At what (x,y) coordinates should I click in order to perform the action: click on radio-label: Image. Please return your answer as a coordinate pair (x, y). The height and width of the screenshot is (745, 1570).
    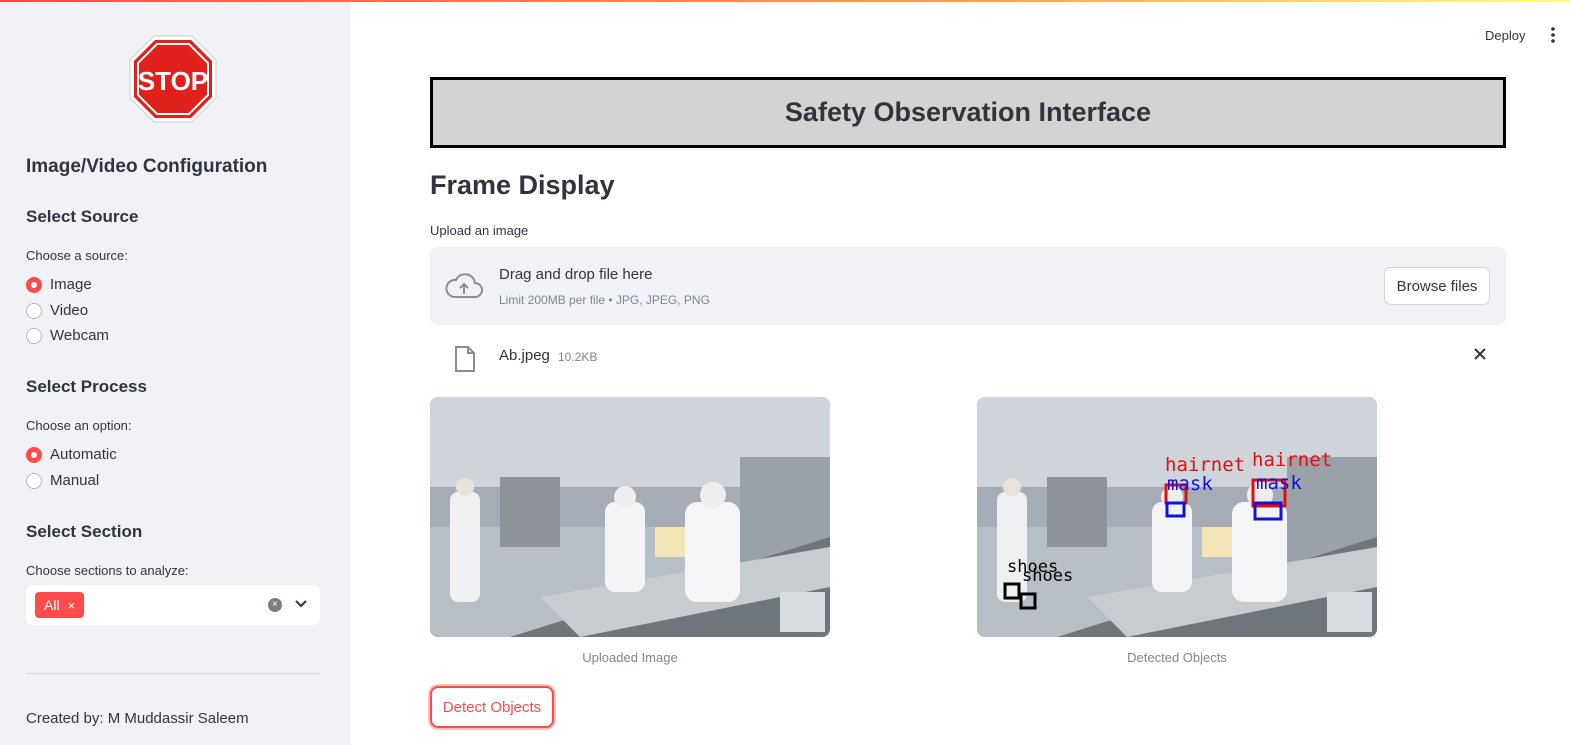
    Looking at the image, I should click on (71, 284).